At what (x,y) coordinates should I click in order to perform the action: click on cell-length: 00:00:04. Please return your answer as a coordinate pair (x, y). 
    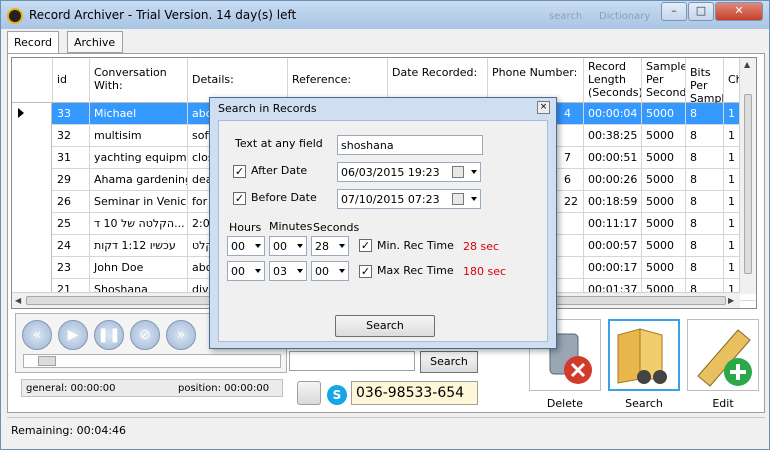
    Looking at the image, I should click on (613, 114).